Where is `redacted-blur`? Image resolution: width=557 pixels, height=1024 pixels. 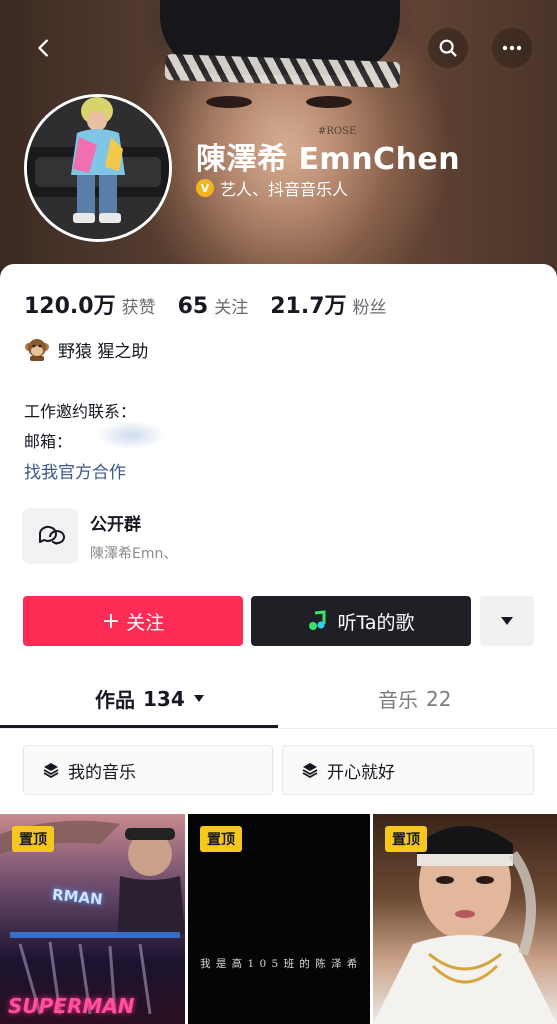 redacted-blur is located at coordinates (131, 435).